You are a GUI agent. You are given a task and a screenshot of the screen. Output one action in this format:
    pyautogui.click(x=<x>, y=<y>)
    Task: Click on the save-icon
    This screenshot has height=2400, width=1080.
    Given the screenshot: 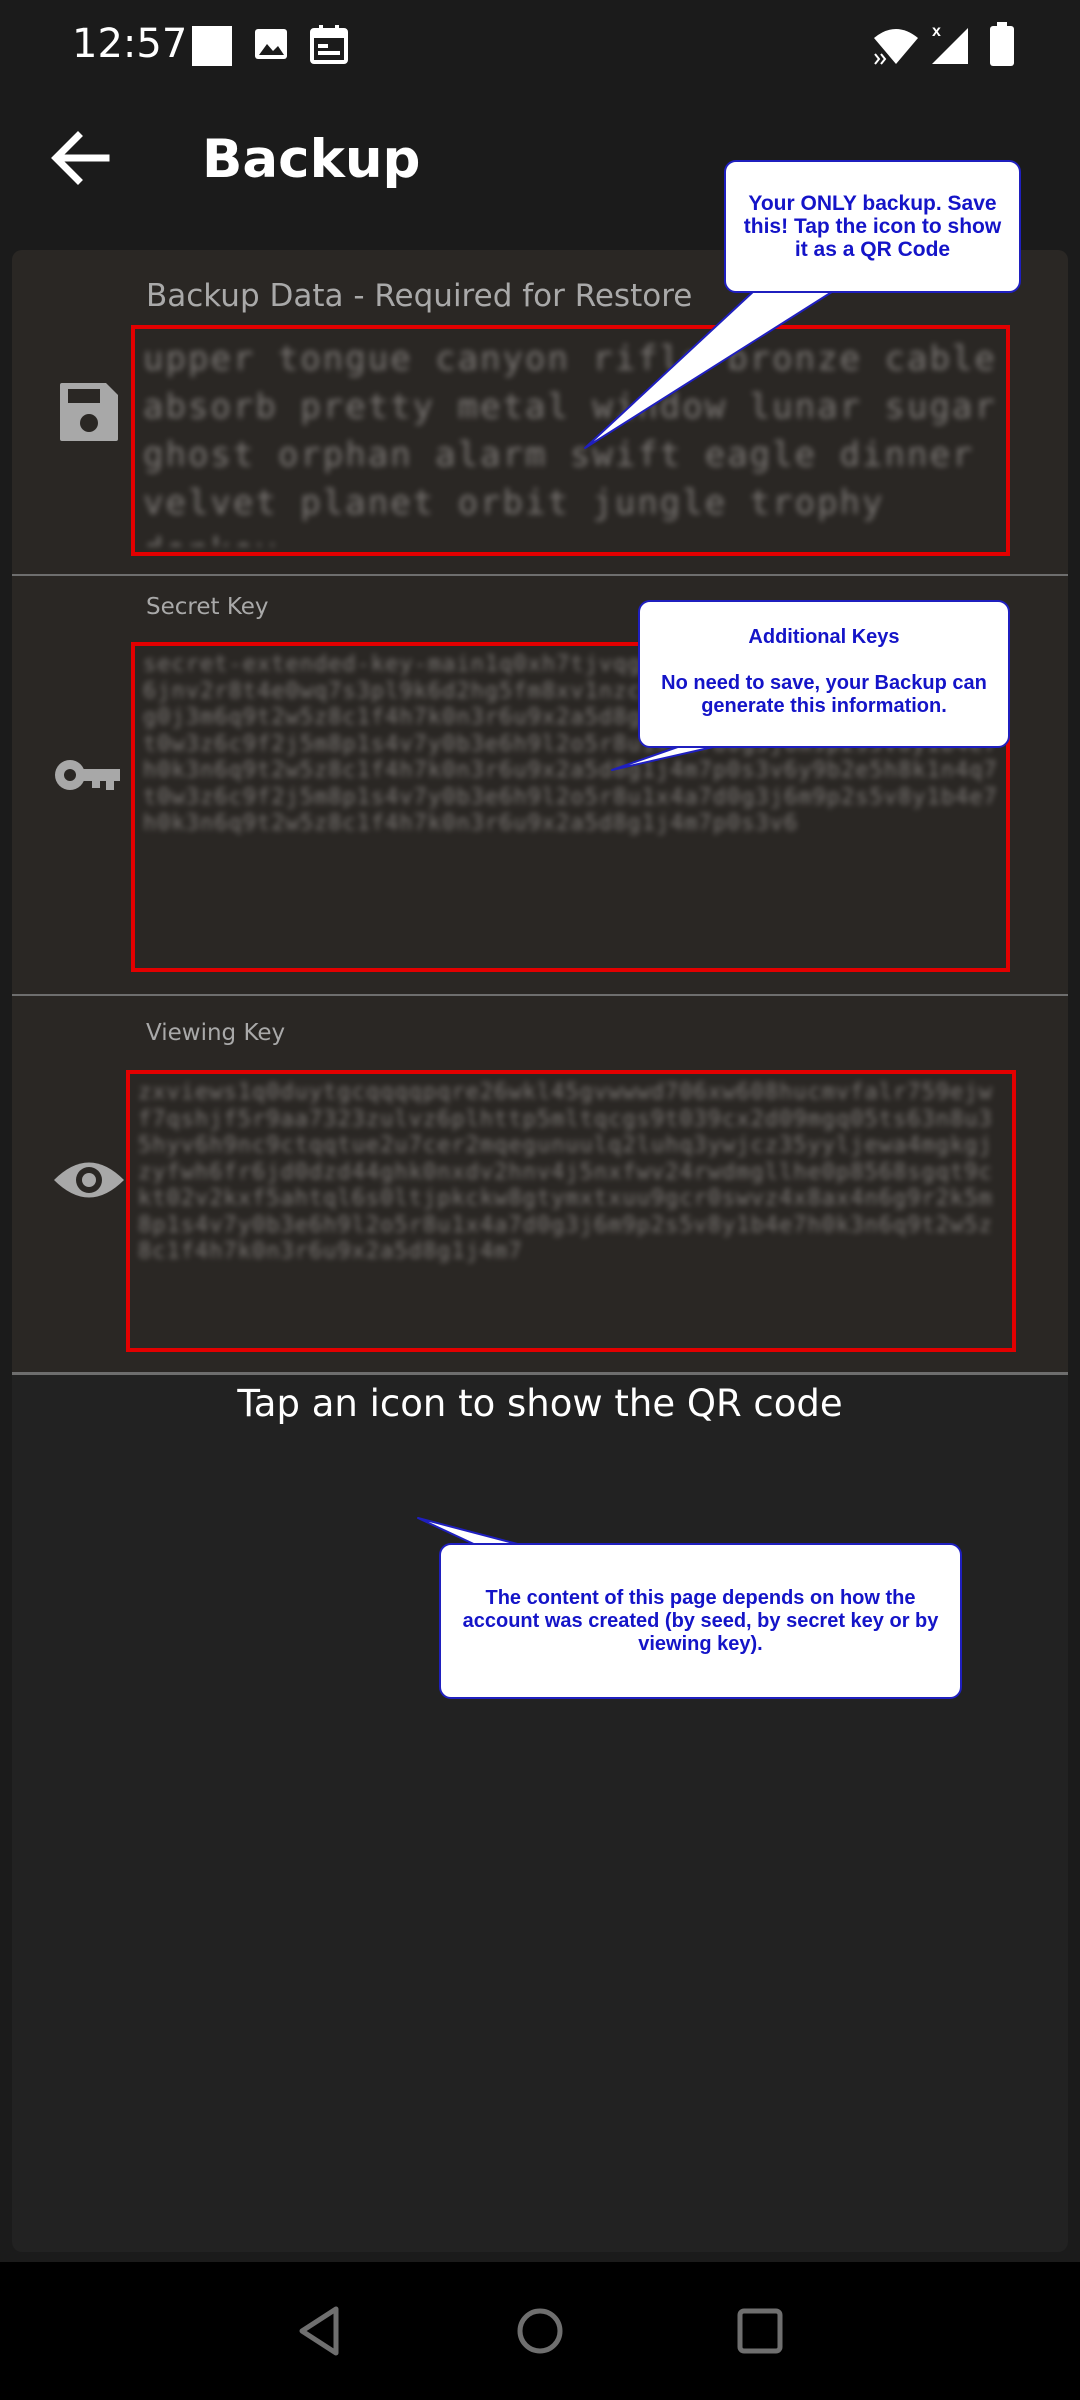 What is the action you would take?
    pyautogui.click(x=89, y=412)
    